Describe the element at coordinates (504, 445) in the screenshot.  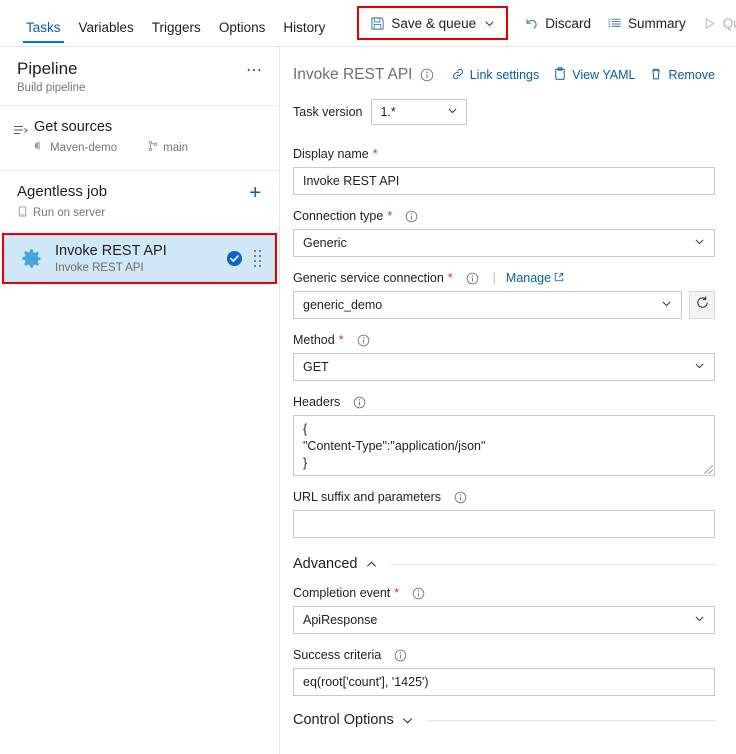
I see `headers-textarea: { "Content-Type":"application/json" }` at that location.